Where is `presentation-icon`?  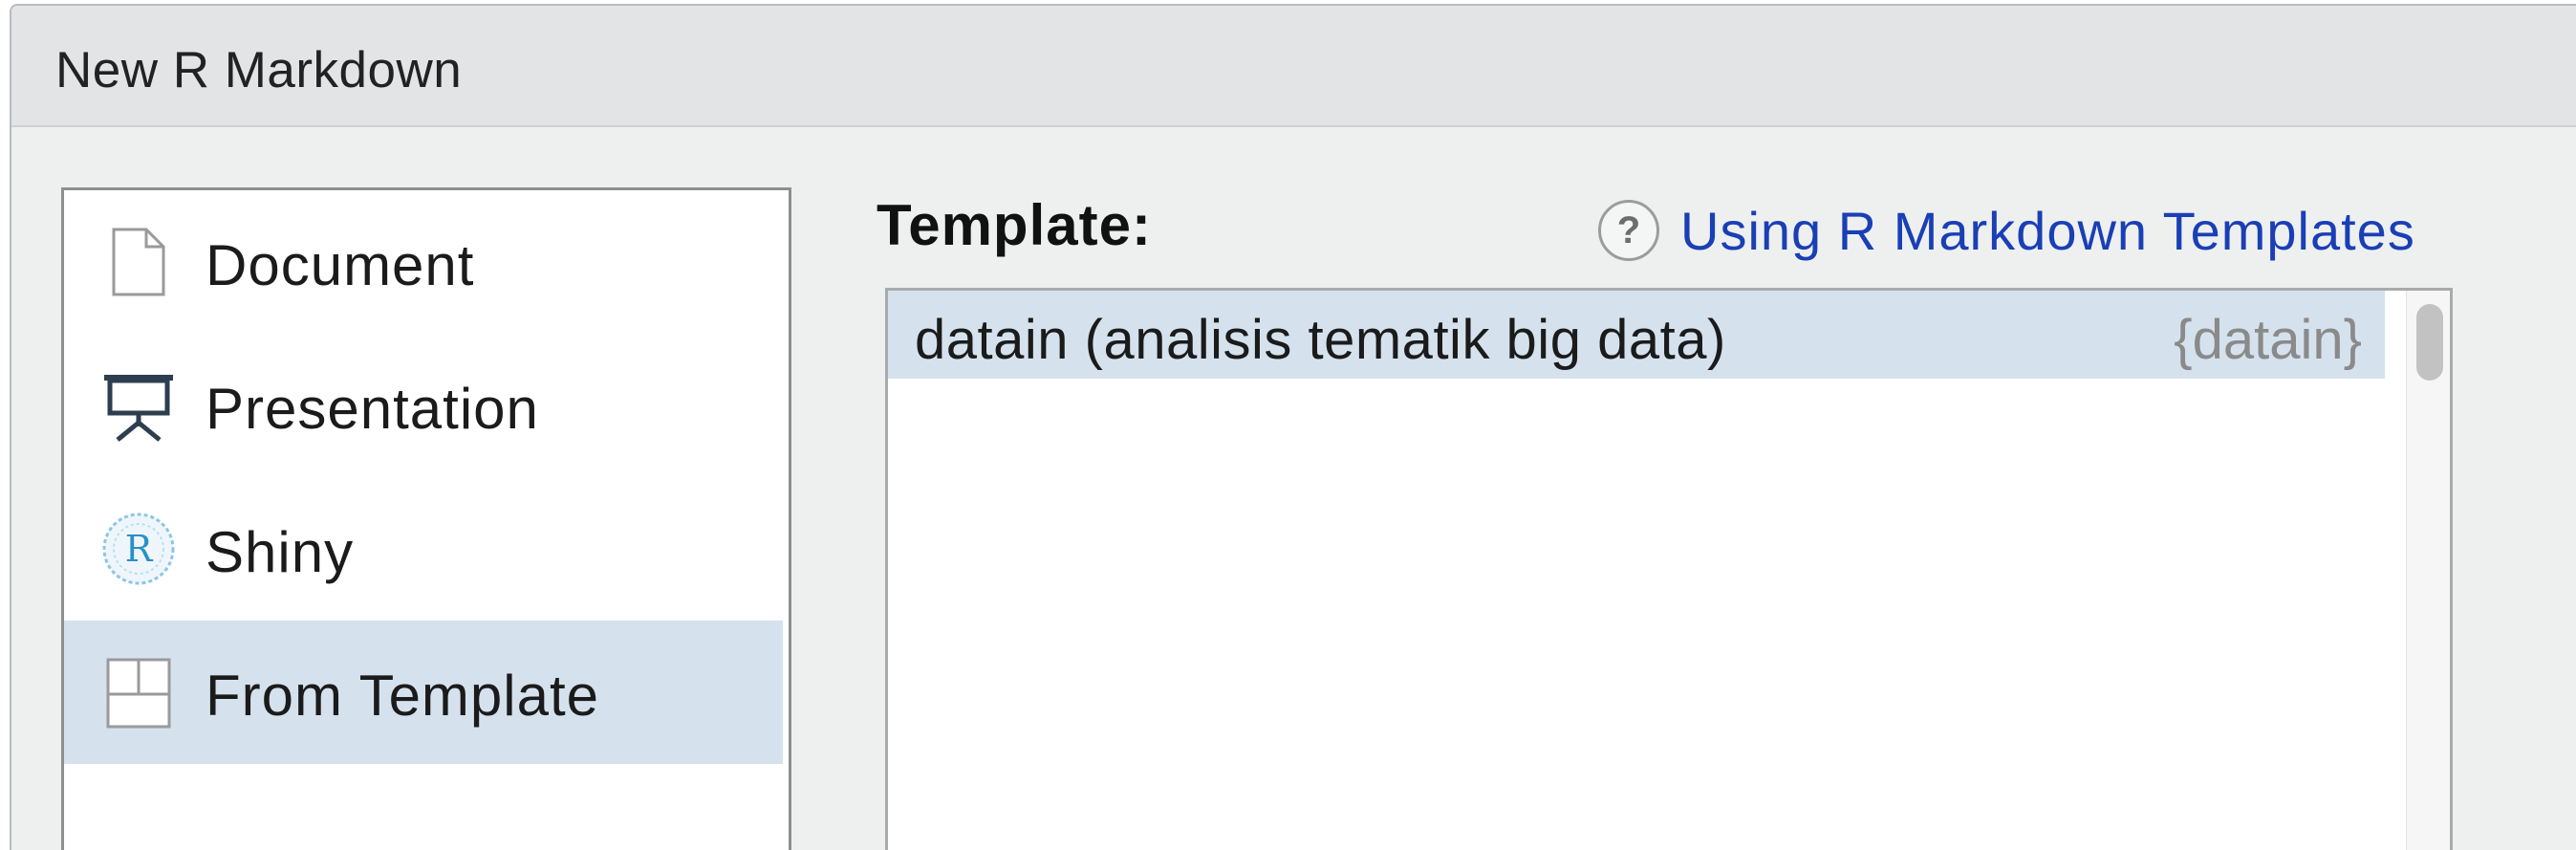
presentation-icon is located at coordinates (138, 405).